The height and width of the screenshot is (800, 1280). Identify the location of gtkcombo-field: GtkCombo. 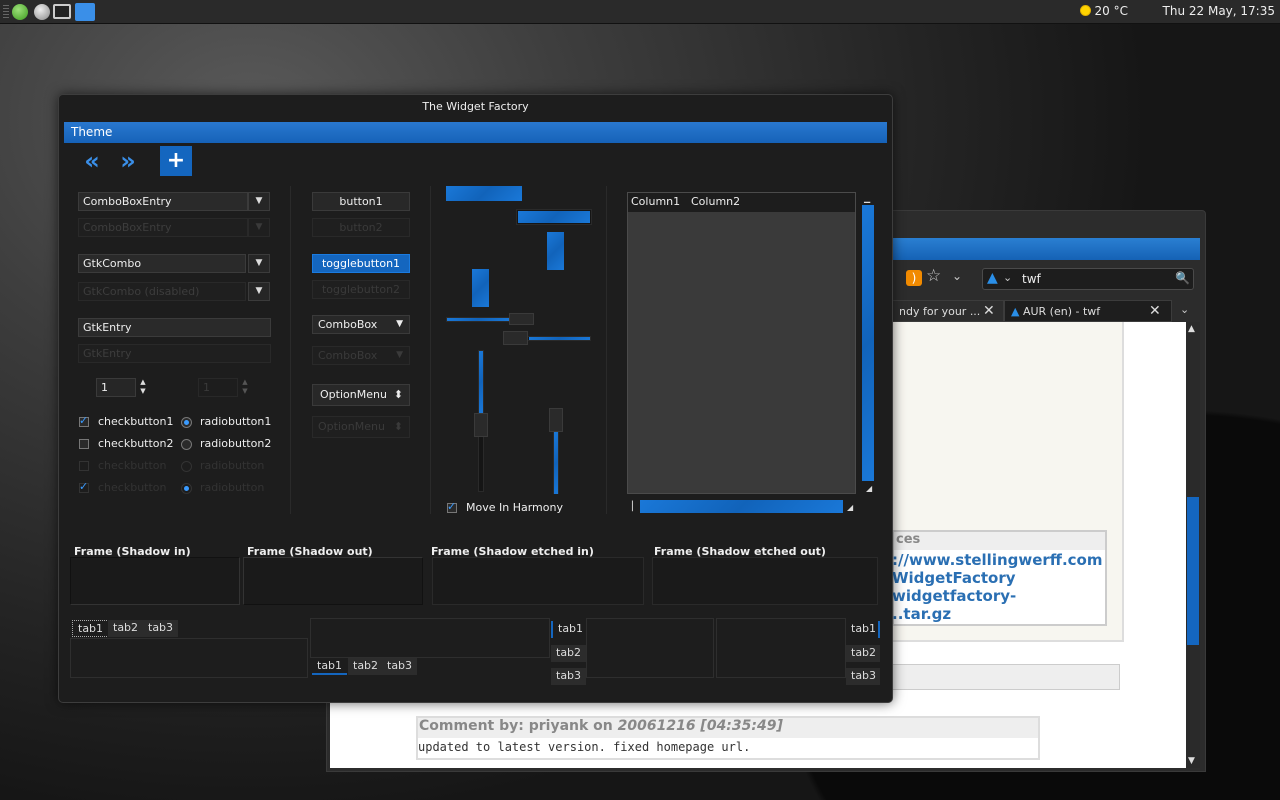
(162, 263).